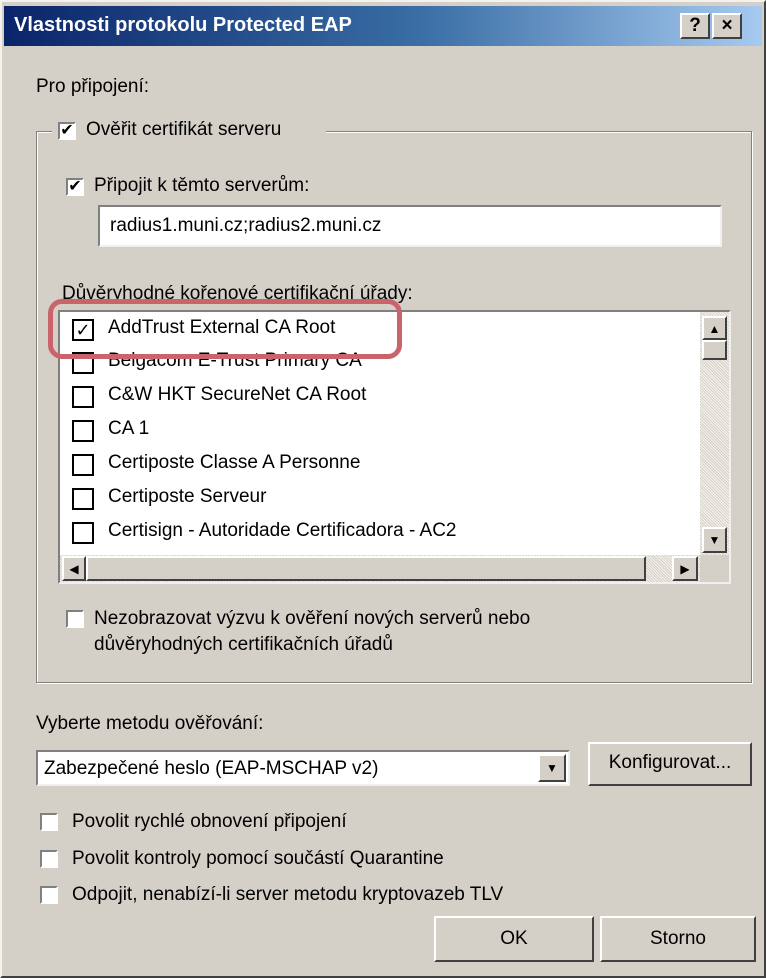  Describe the element at coordinates (201, 186) in the screenshot. I see `connect-servers-label: Připojit k těmto serverům:` at that location.